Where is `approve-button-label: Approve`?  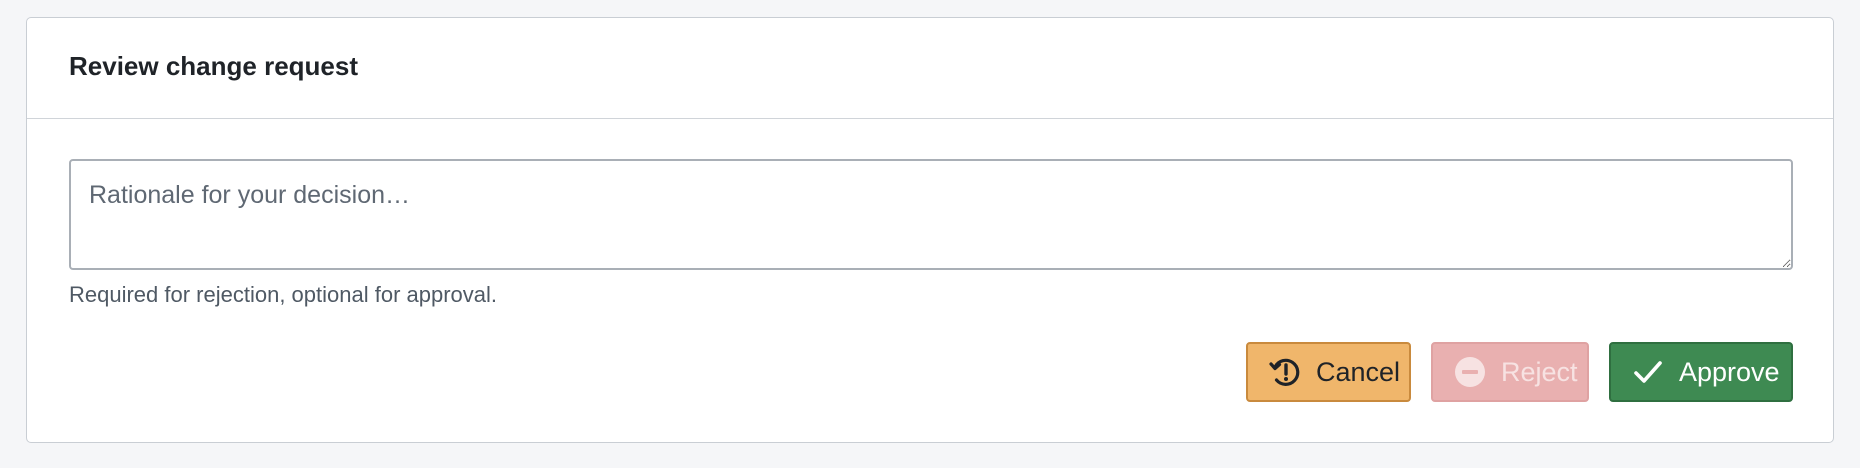 approve-button-label: Approve is located at coordinates (1729, 371).